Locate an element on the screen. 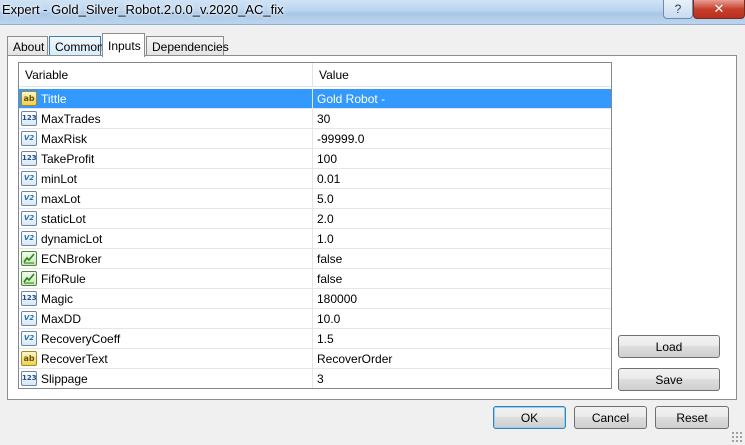  variable-cell: 123 Slippage is located at coordinates (166, 378).